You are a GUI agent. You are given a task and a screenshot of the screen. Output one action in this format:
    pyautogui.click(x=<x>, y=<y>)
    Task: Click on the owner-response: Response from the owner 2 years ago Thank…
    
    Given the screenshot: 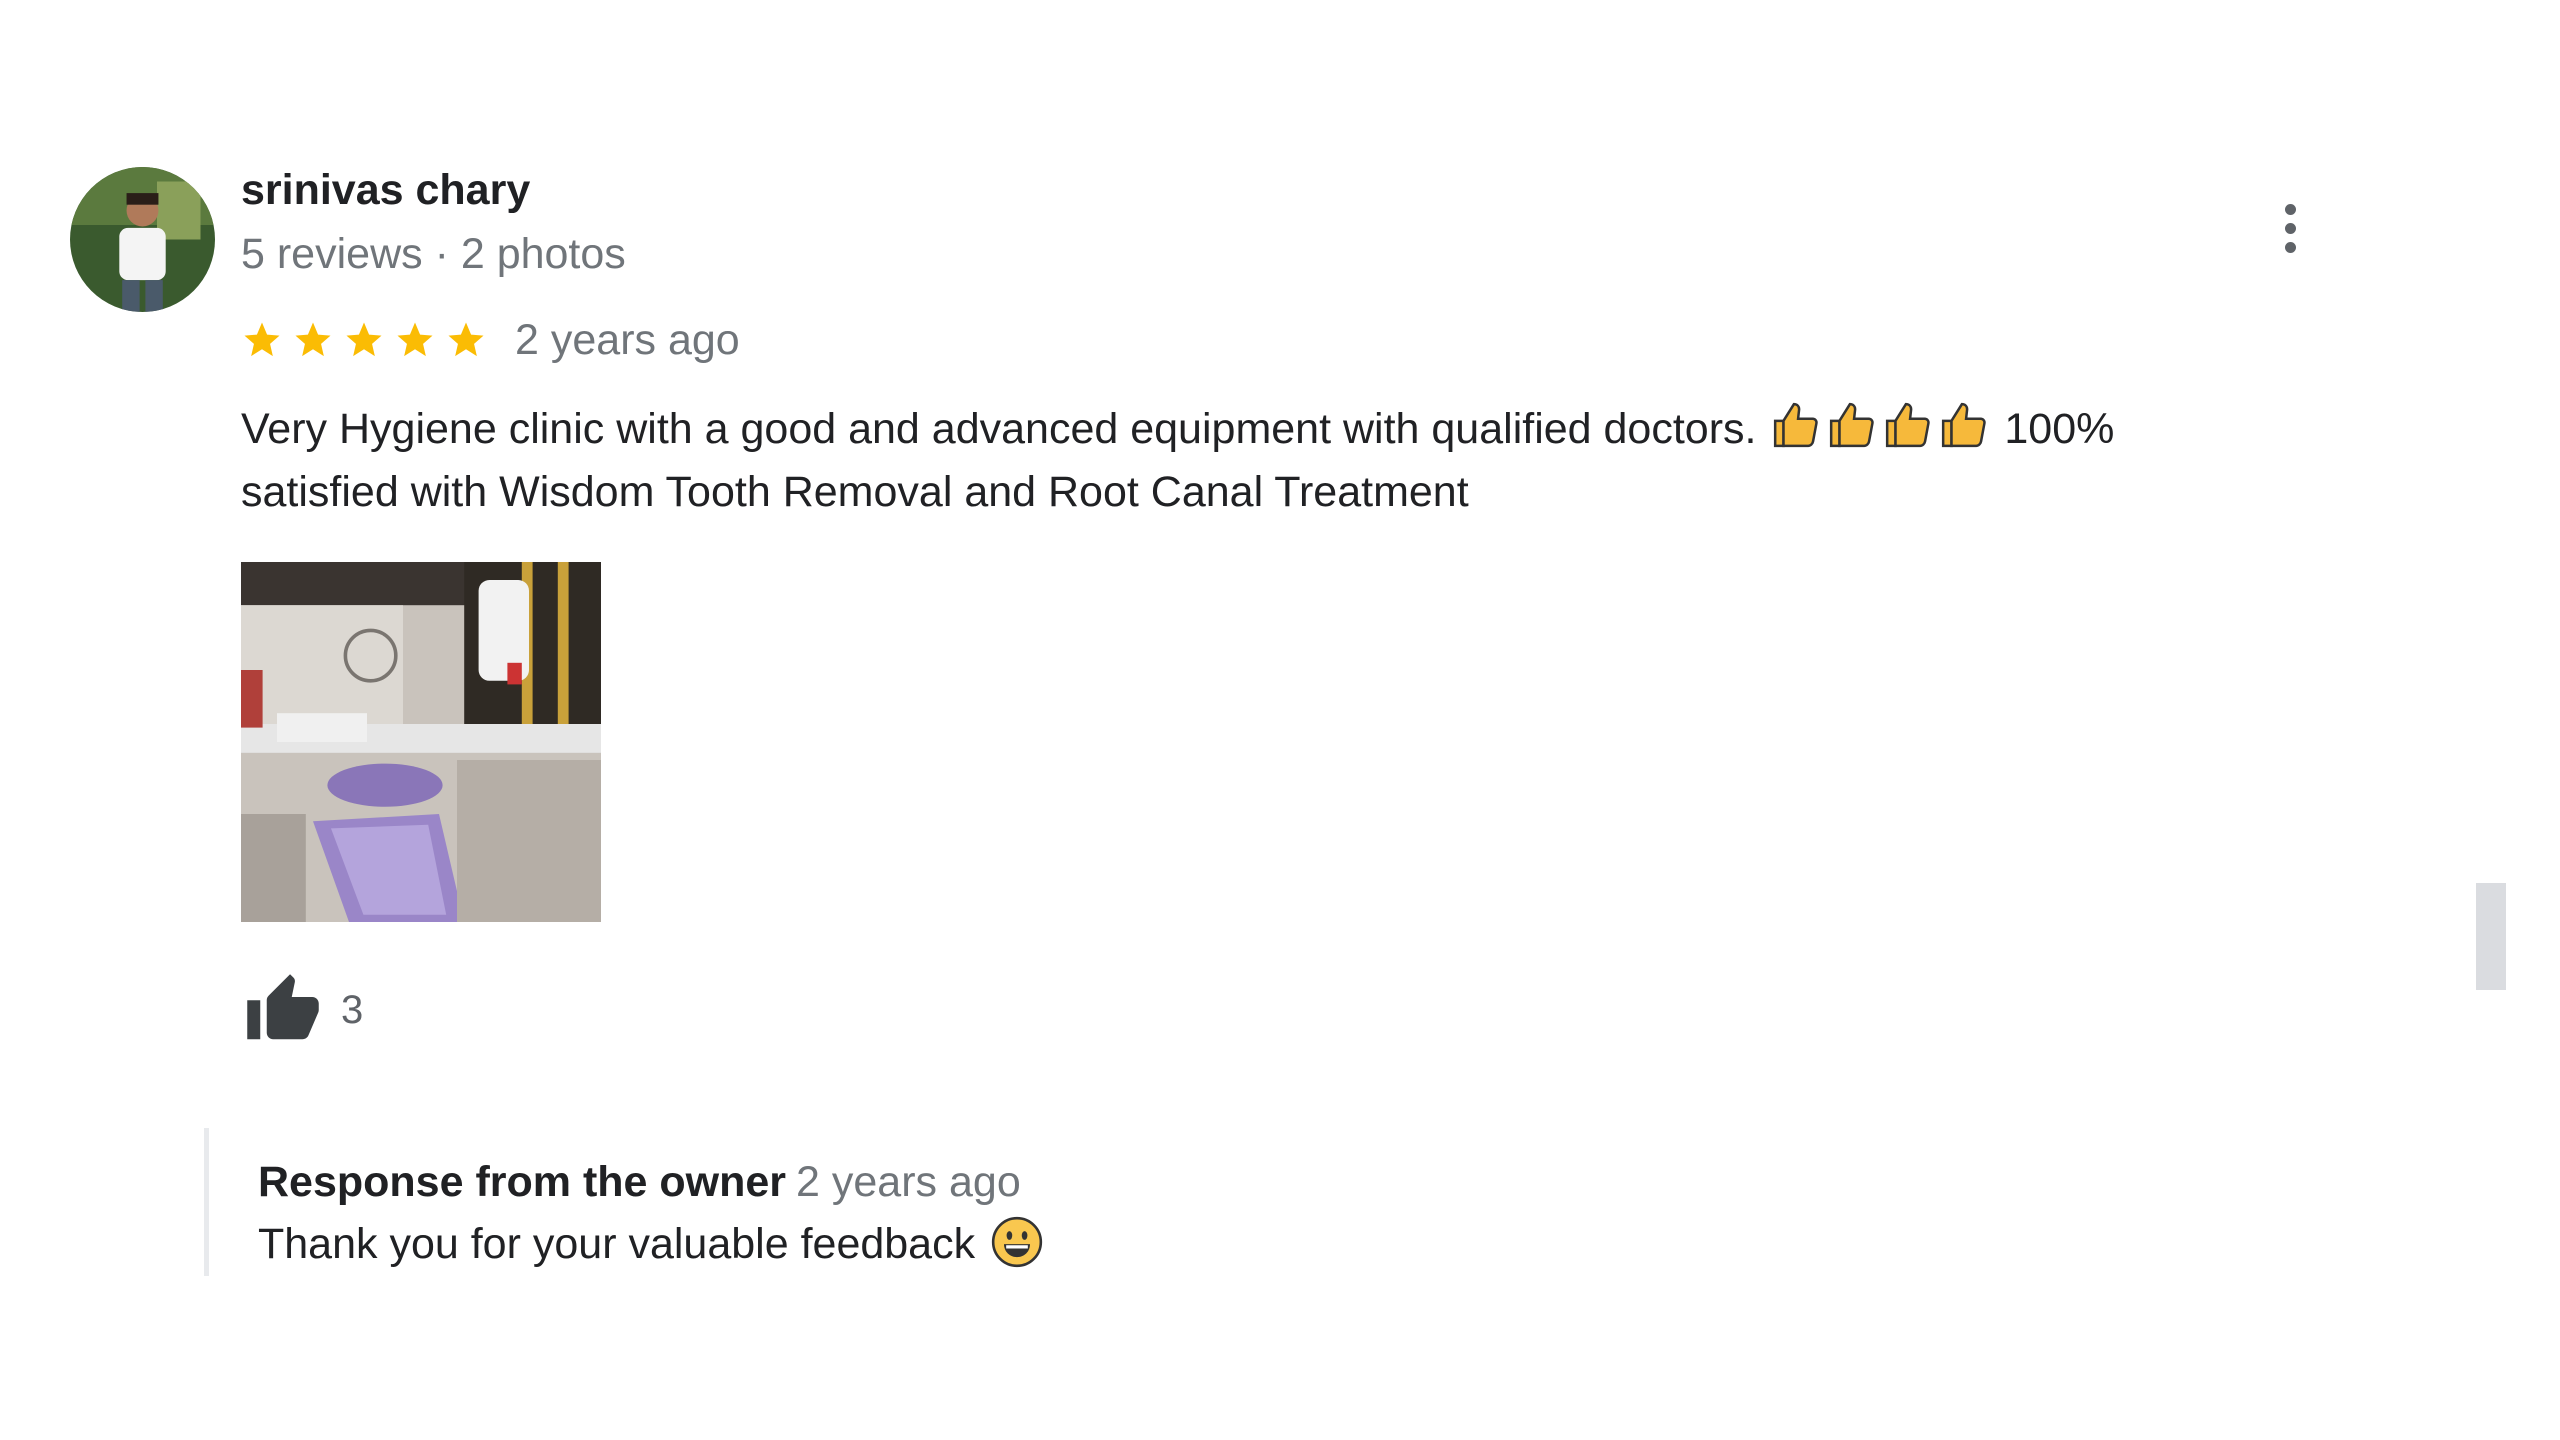 What is the action you would take?
    pyautogui.click(x=623, y=1202)
    